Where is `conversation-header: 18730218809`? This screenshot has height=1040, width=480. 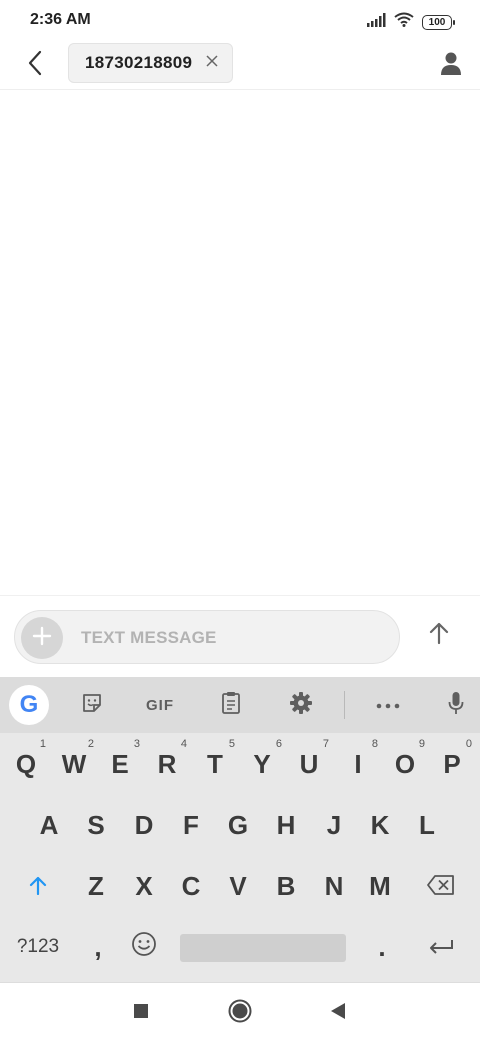 conversation-header: 18730218809 is located at coordinates (240, 66).